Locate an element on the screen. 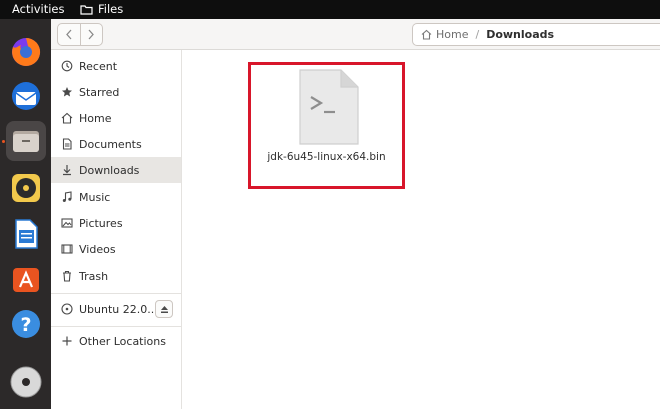 This screenshot has width=660, height=409. eject-icon is located at coordinates (164, 309).